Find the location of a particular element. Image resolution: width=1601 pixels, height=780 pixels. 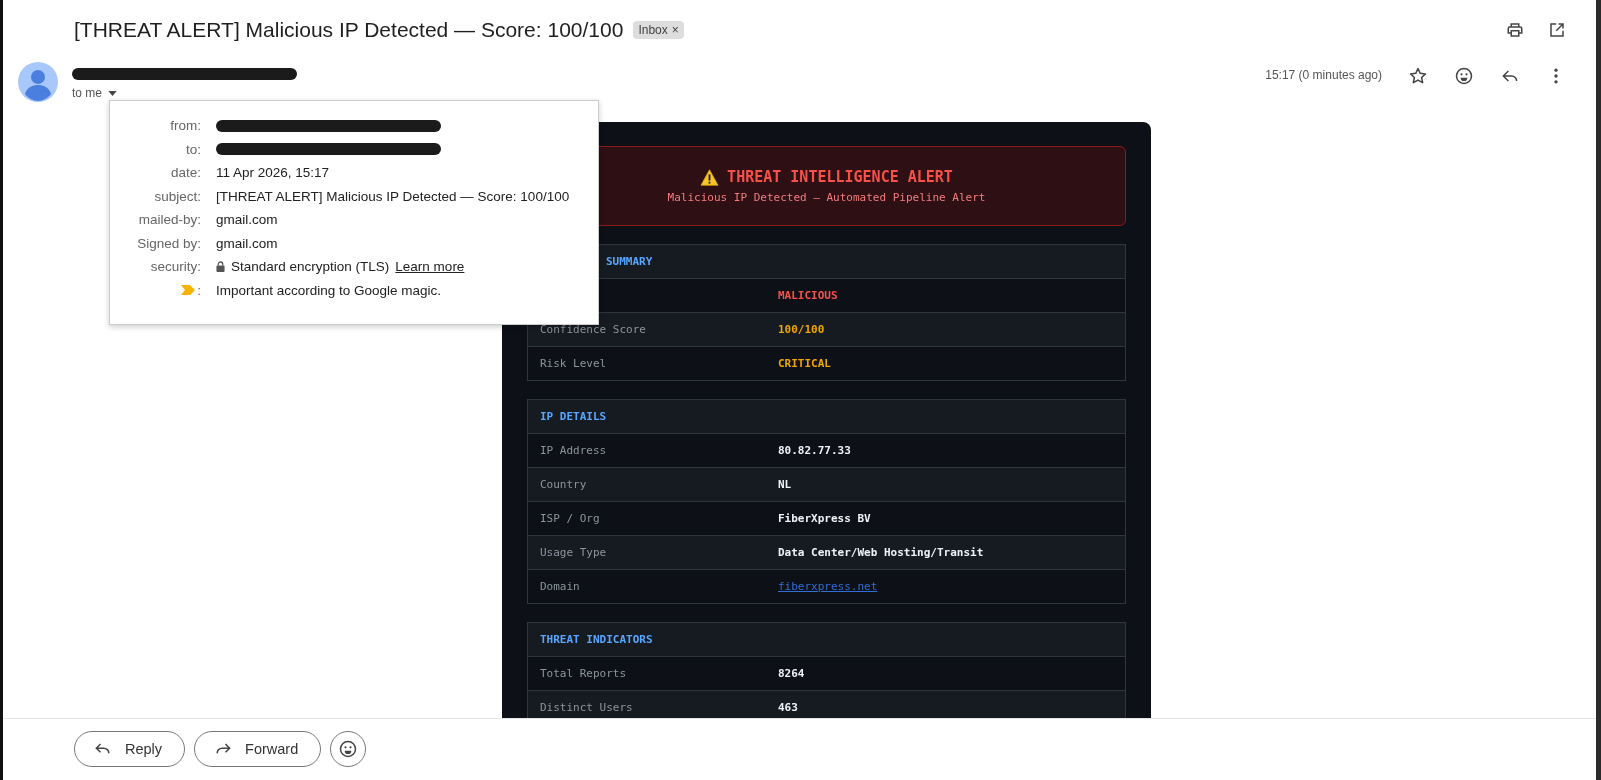

row-value: FiberXpress BV is located at coordinates (824, 518).